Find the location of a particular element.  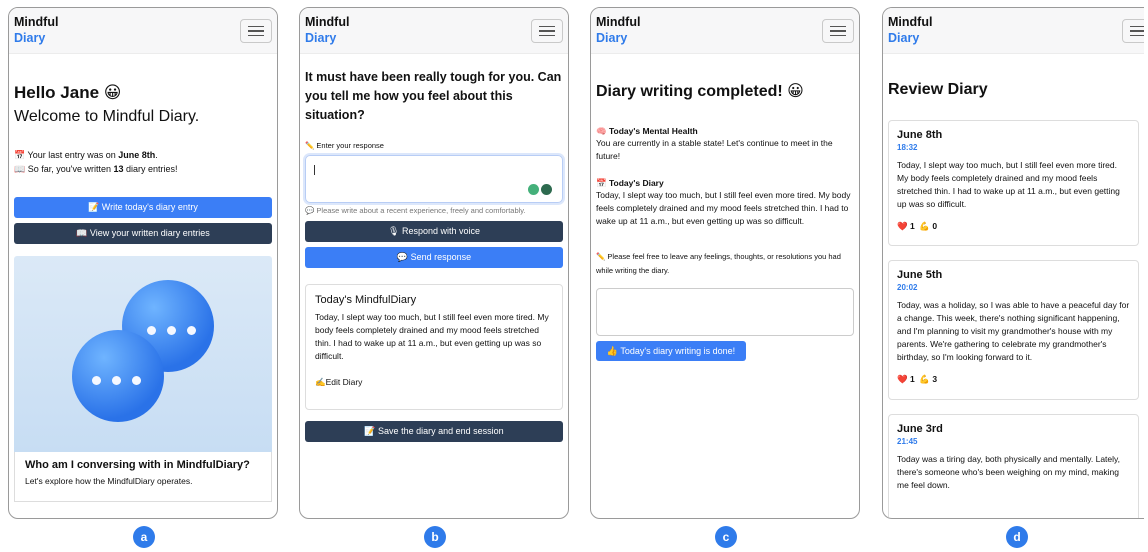

strong-reaction: 💪 0 is located at coordinates (928, 226).